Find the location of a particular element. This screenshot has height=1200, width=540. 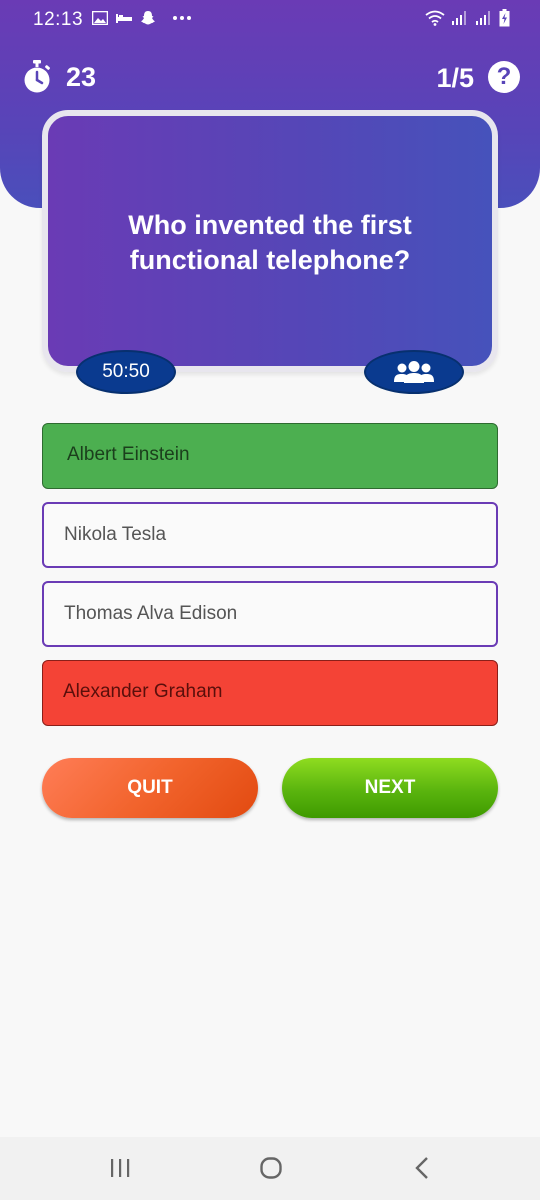

image-icon is located at coordinates (100, 18).